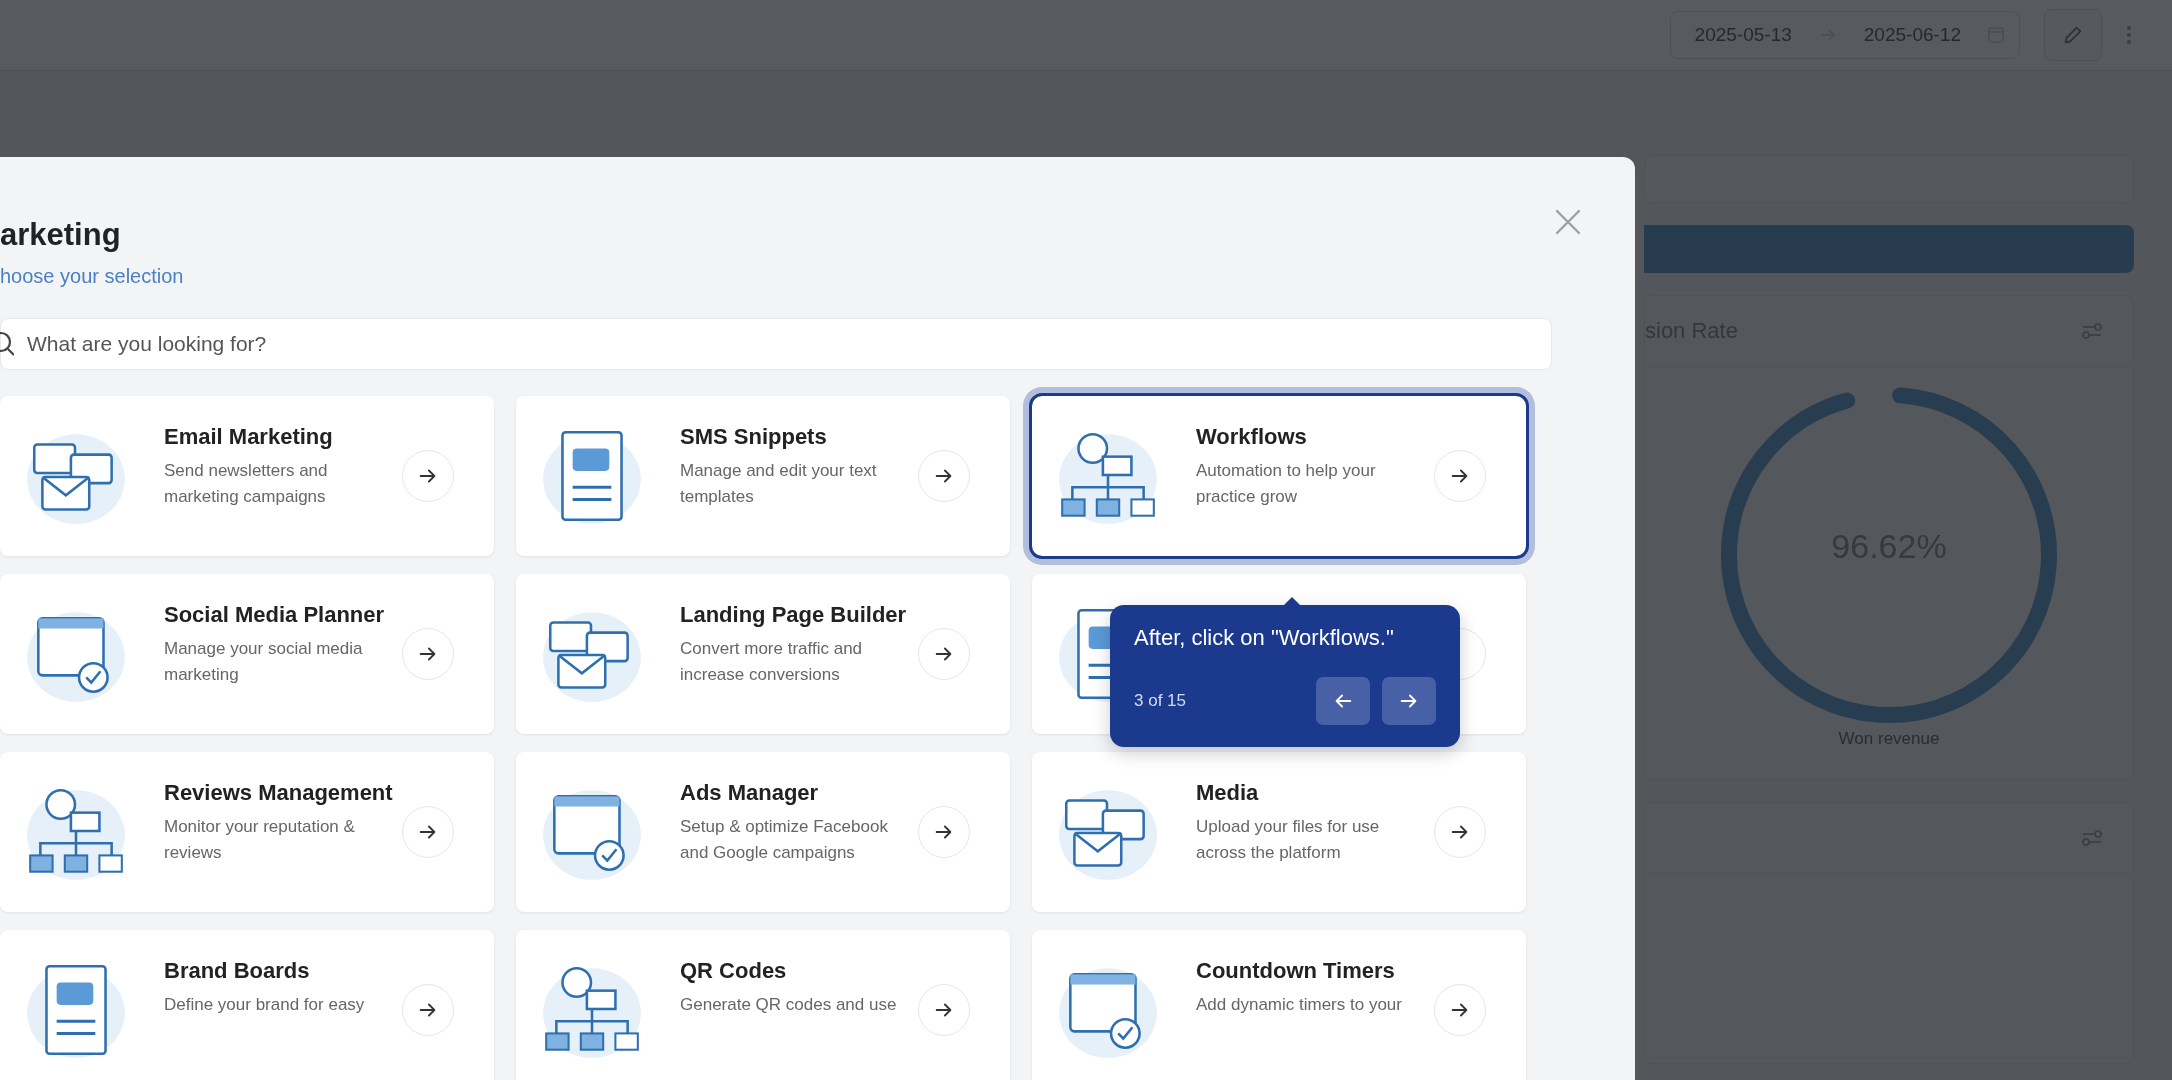 Image resolution: width=2172 pixels, height=1080 pixels. What do you see at coordinates (264, 662) in the screenshot?
I see `card-description: Manage your social media marketing` at bounding box center [264, 662].